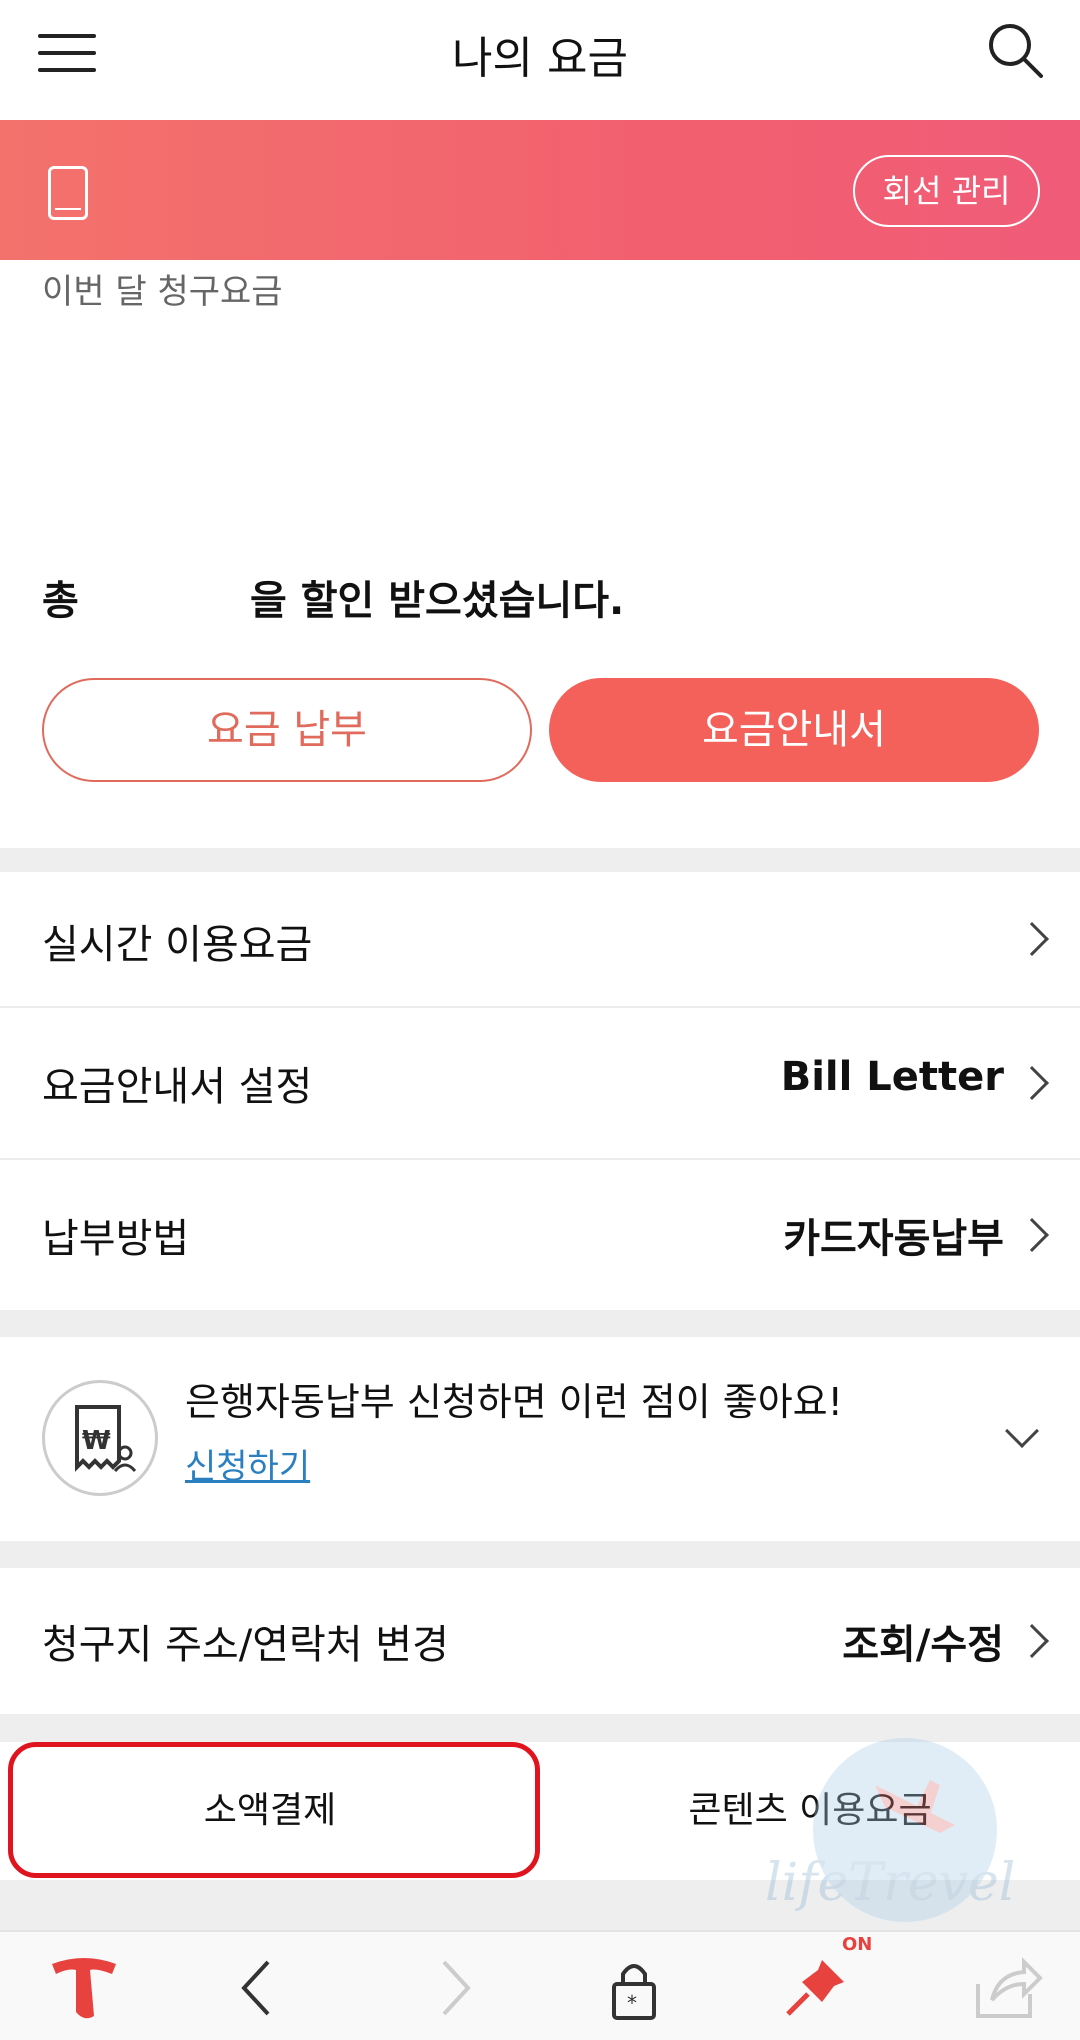 The image size is (1080, 2040). Describe the element at coordinates (540, 1439) in the screenshot. I see `bank-autopay-promo: ₩ 은행자동납부 신청하면 이런 점이 좋아요! 신청하기` at that location.